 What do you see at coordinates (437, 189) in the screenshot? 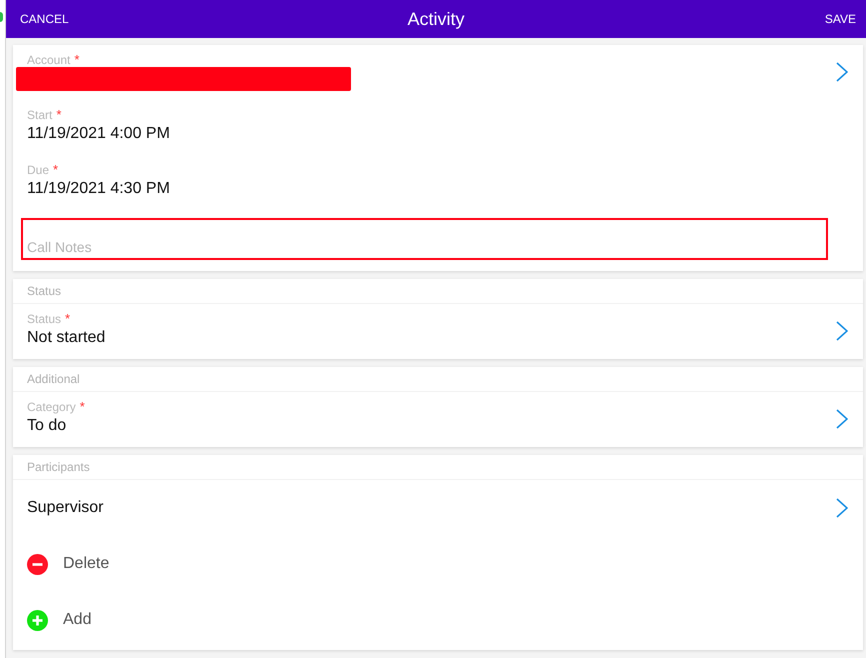
I see `field-value: 11/19/2021 4:30 PM` at bounding box center [437, 189].